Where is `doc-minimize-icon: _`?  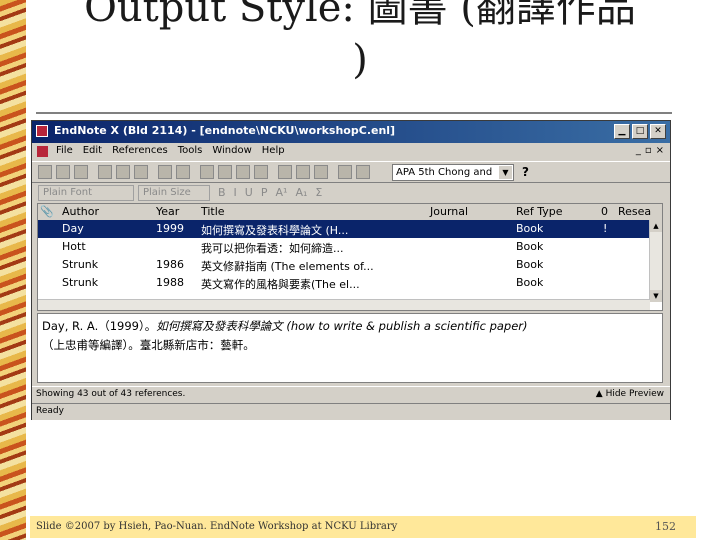 doc-minimize-icon: _ is located at coordinates (638, 150).